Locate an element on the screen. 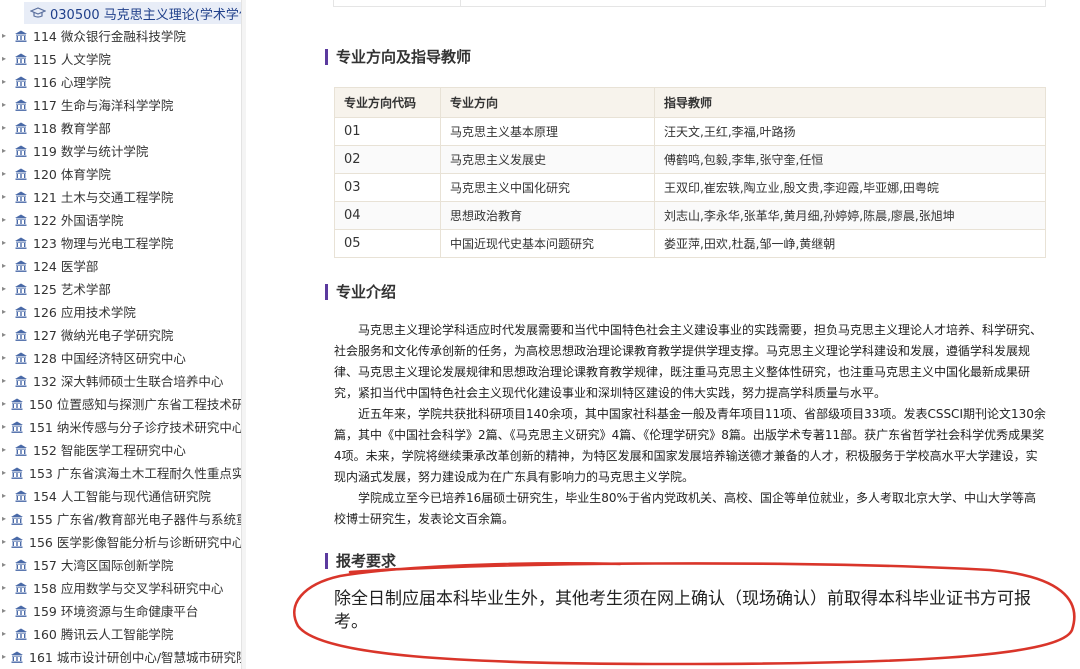 The width and height of the screenshot is (1080, 669). sidebar-item: ▸ 123 物理与光电工程学院 is located at coordinates (120, 242).